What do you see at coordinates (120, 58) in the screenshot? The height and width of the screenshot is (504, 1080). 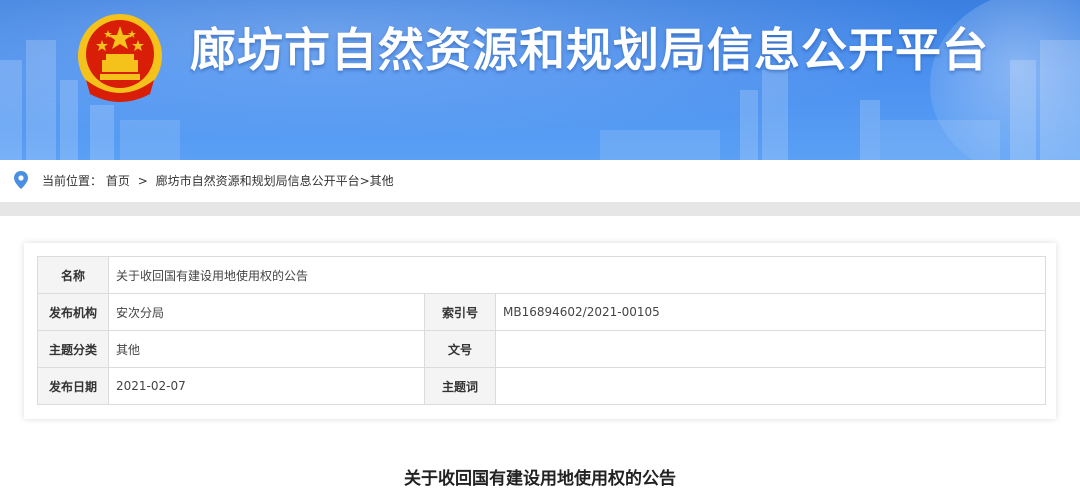 I see `national-emblem-icon` at bounding box center [120, 58].